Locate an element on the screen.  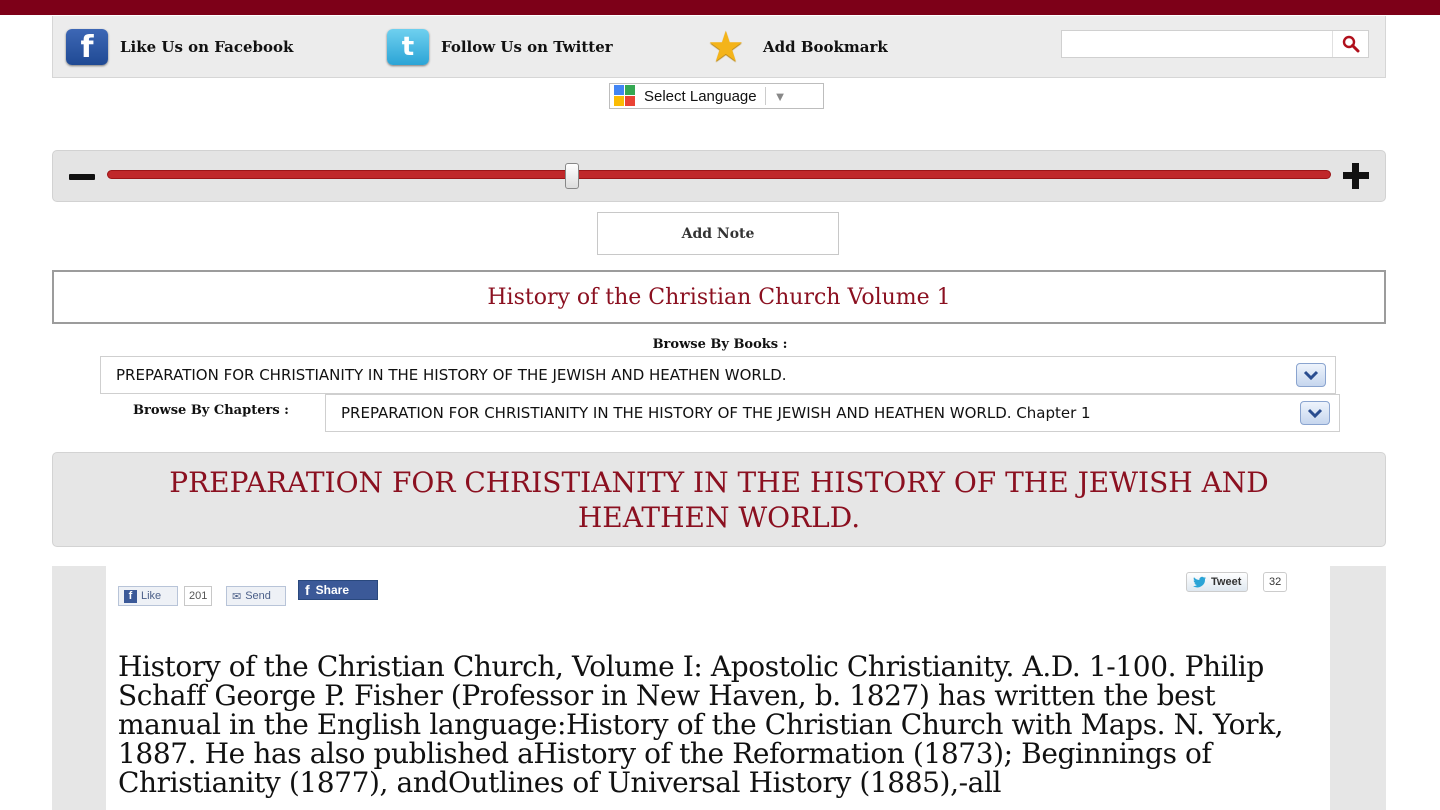
bookmark-label: Add Bookmark is located at coordinates (825, 47).